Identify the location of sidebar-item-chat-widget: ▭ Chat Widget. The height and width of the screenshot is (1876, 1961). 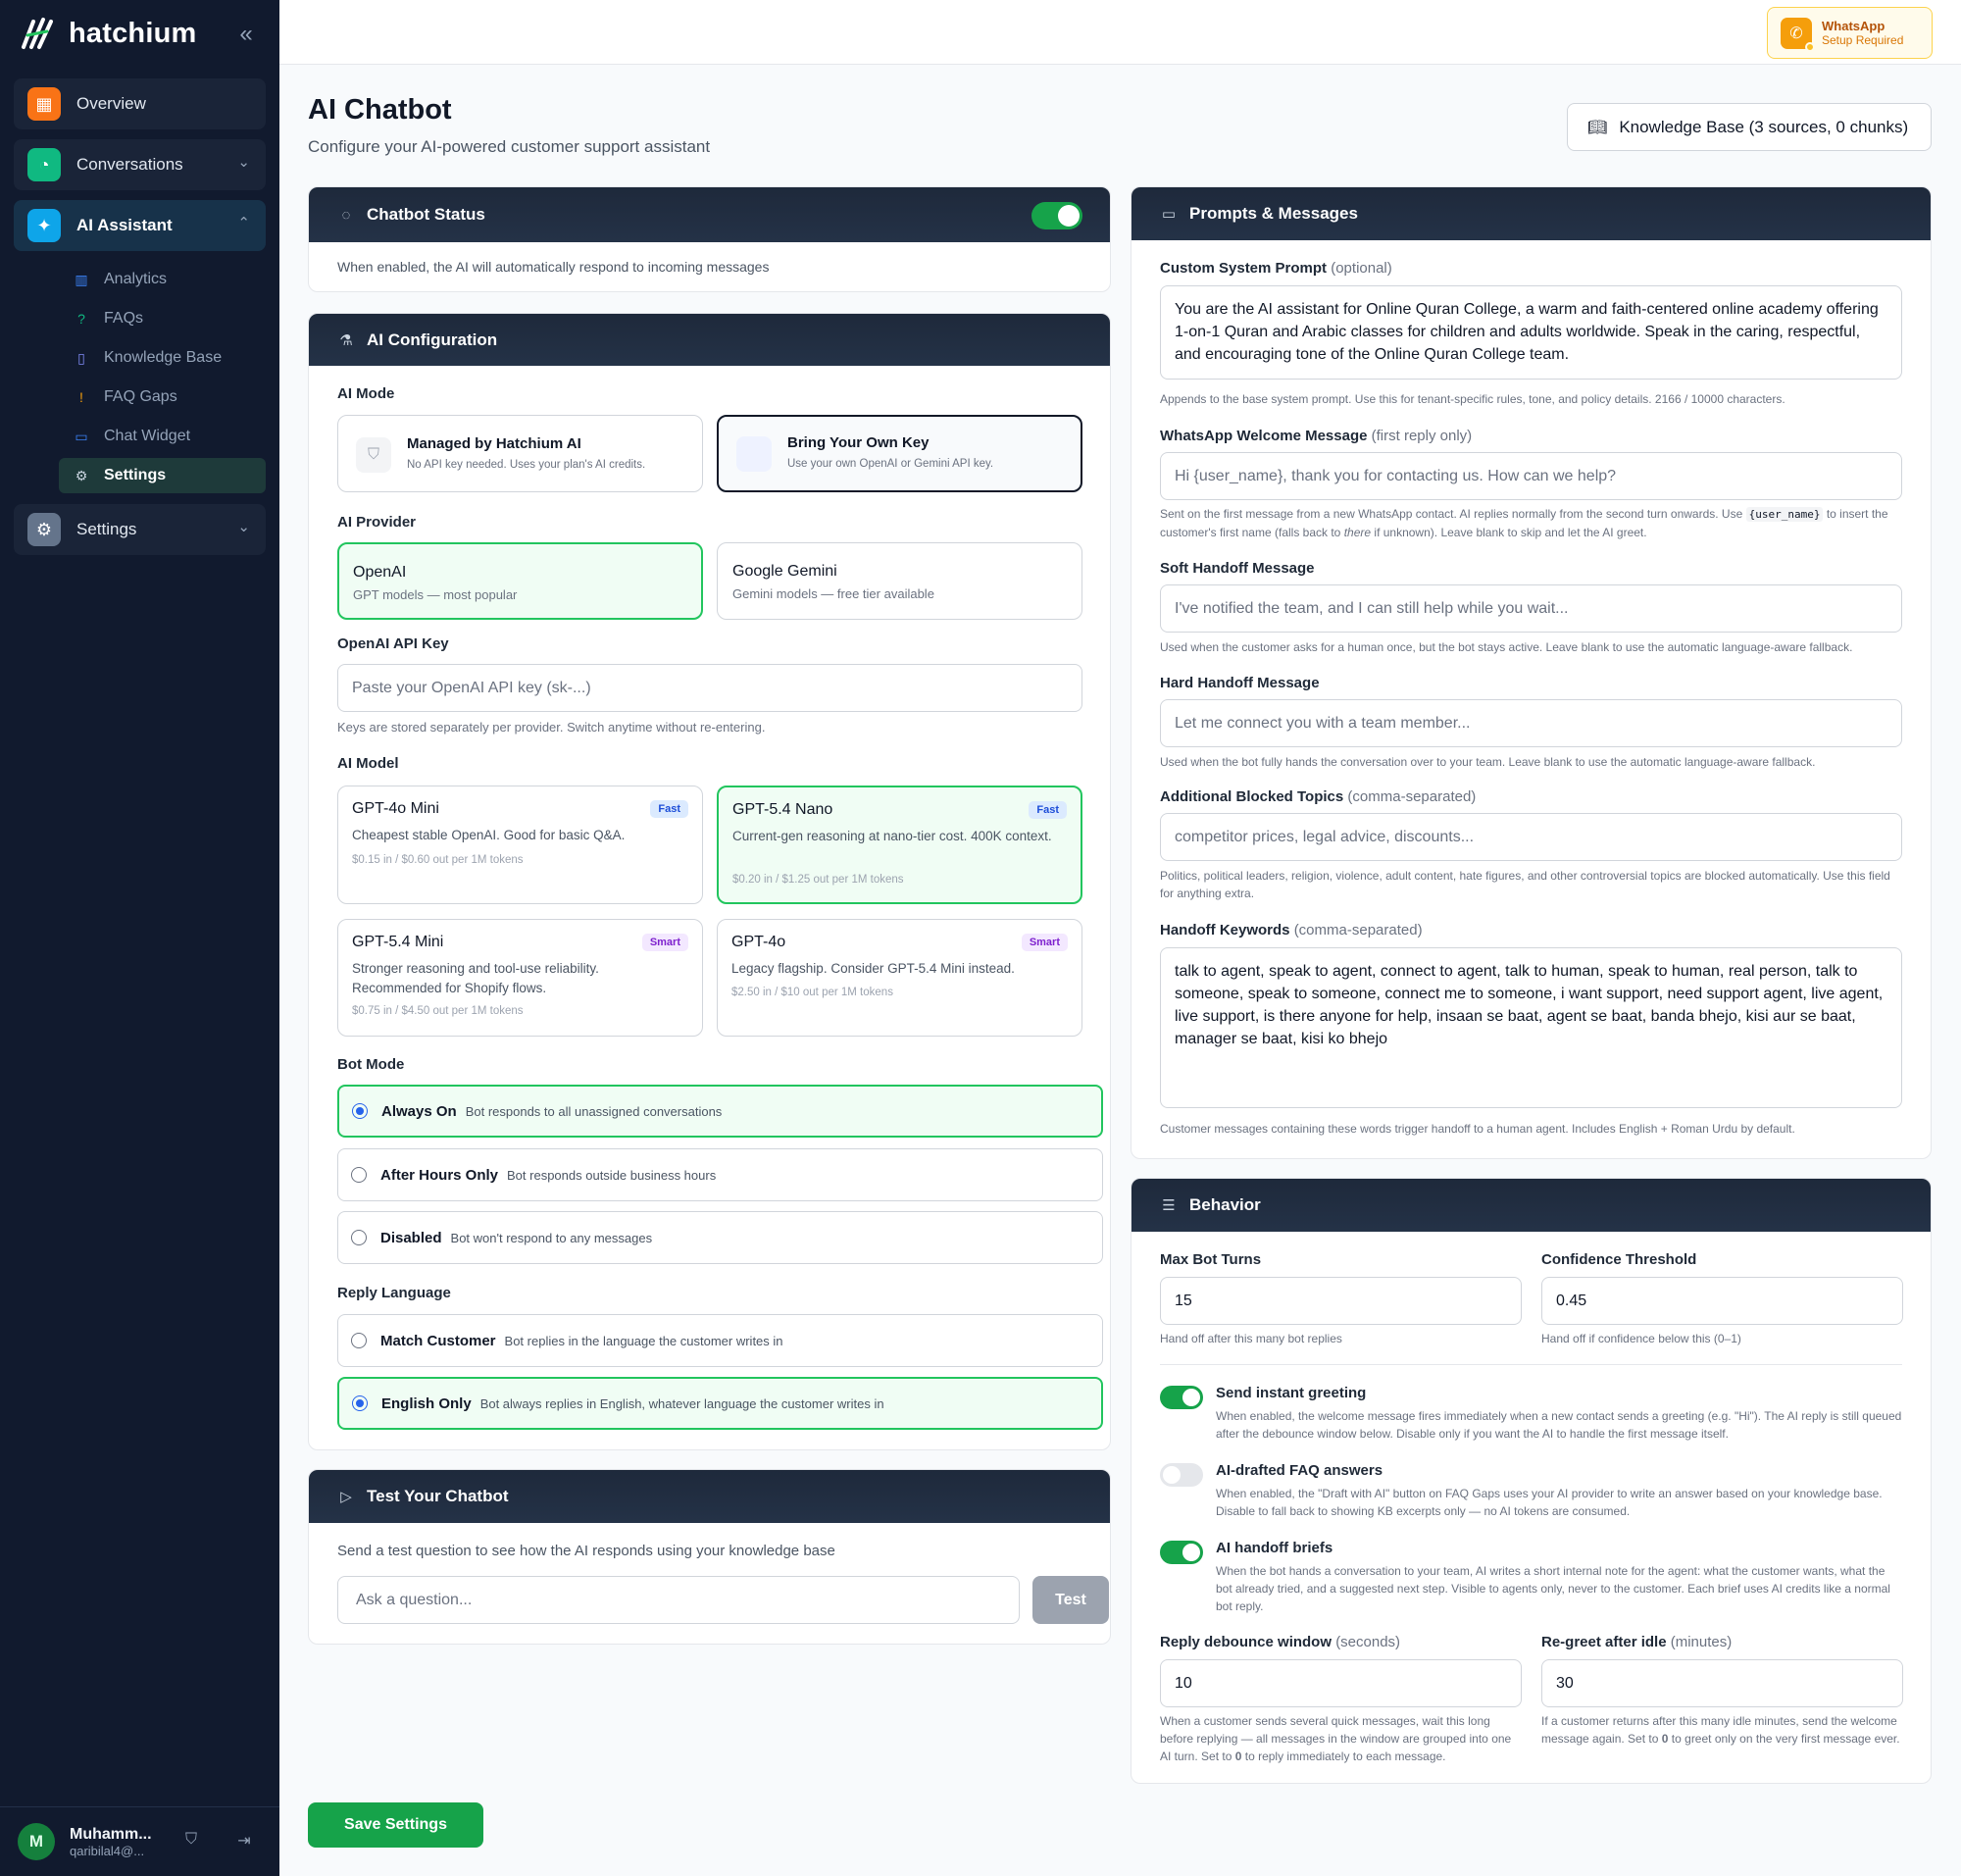
(162, 436).